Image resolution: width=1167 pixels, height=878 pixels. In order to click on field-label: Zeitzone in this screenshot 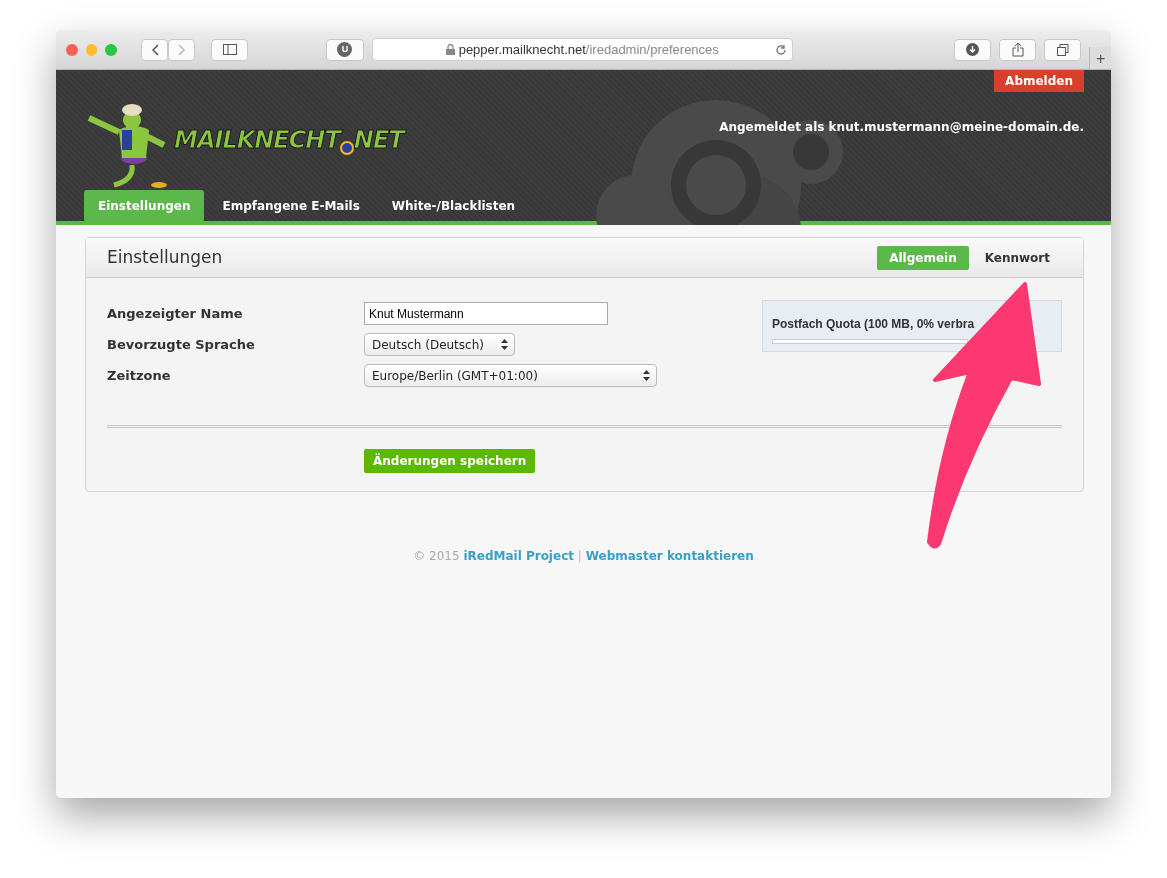, I will do `click(139, 375)`.